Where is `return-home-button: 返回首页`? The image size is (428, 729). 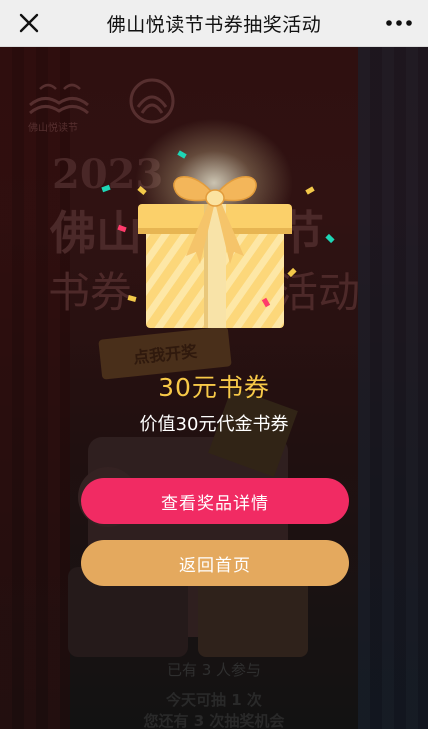 return-home-button: 返回首页 is located at coordinates (215, 563).